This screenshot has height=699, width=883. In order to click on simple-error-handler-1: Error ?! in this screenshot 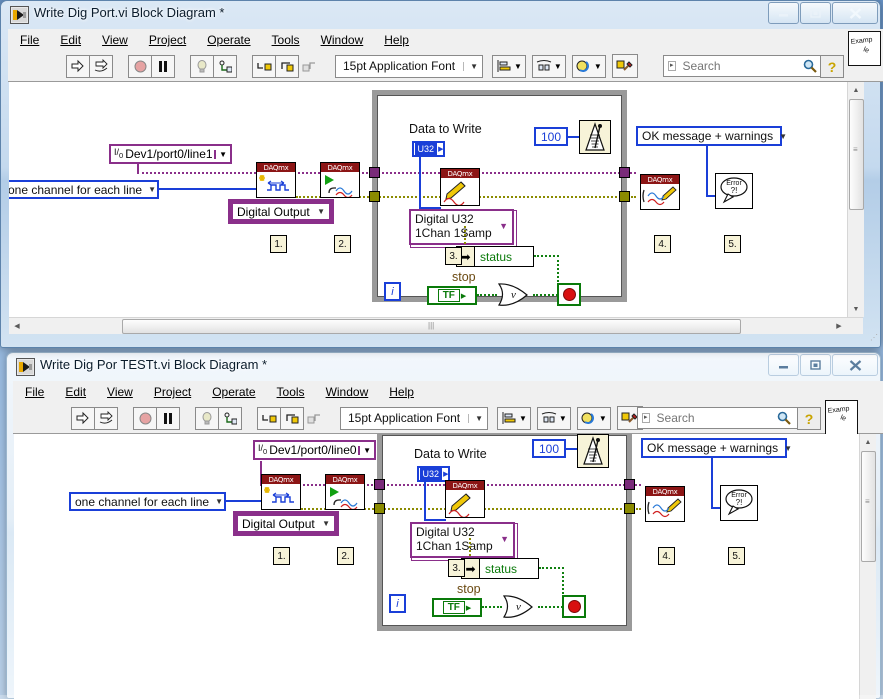, I will do `click(734, 191)`.